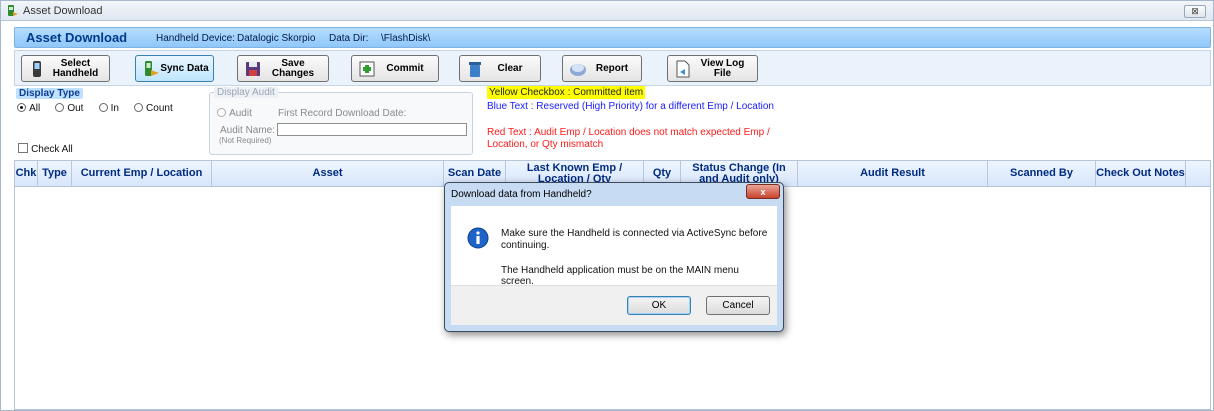 The height and width of the screenshot is (411, 1214). Describe the element at coordinates (1042, 173) in the screenshot. I see `col-scanned-by: Scanned By` at that location.